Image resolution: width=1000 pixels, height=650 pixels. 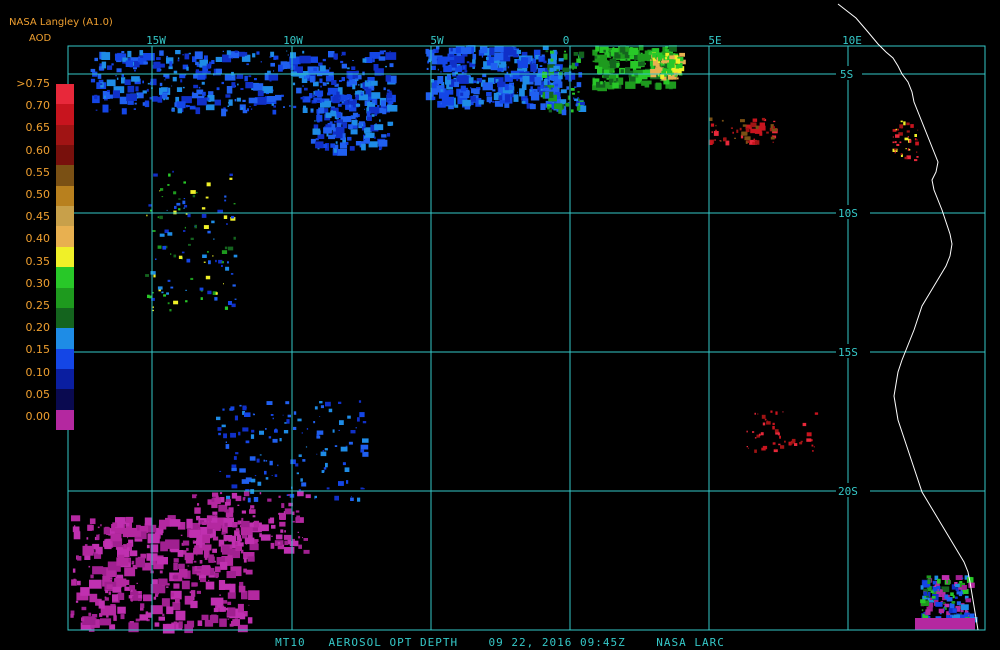 I want to click on lon-label: 10E, so click(x=852, y=40).